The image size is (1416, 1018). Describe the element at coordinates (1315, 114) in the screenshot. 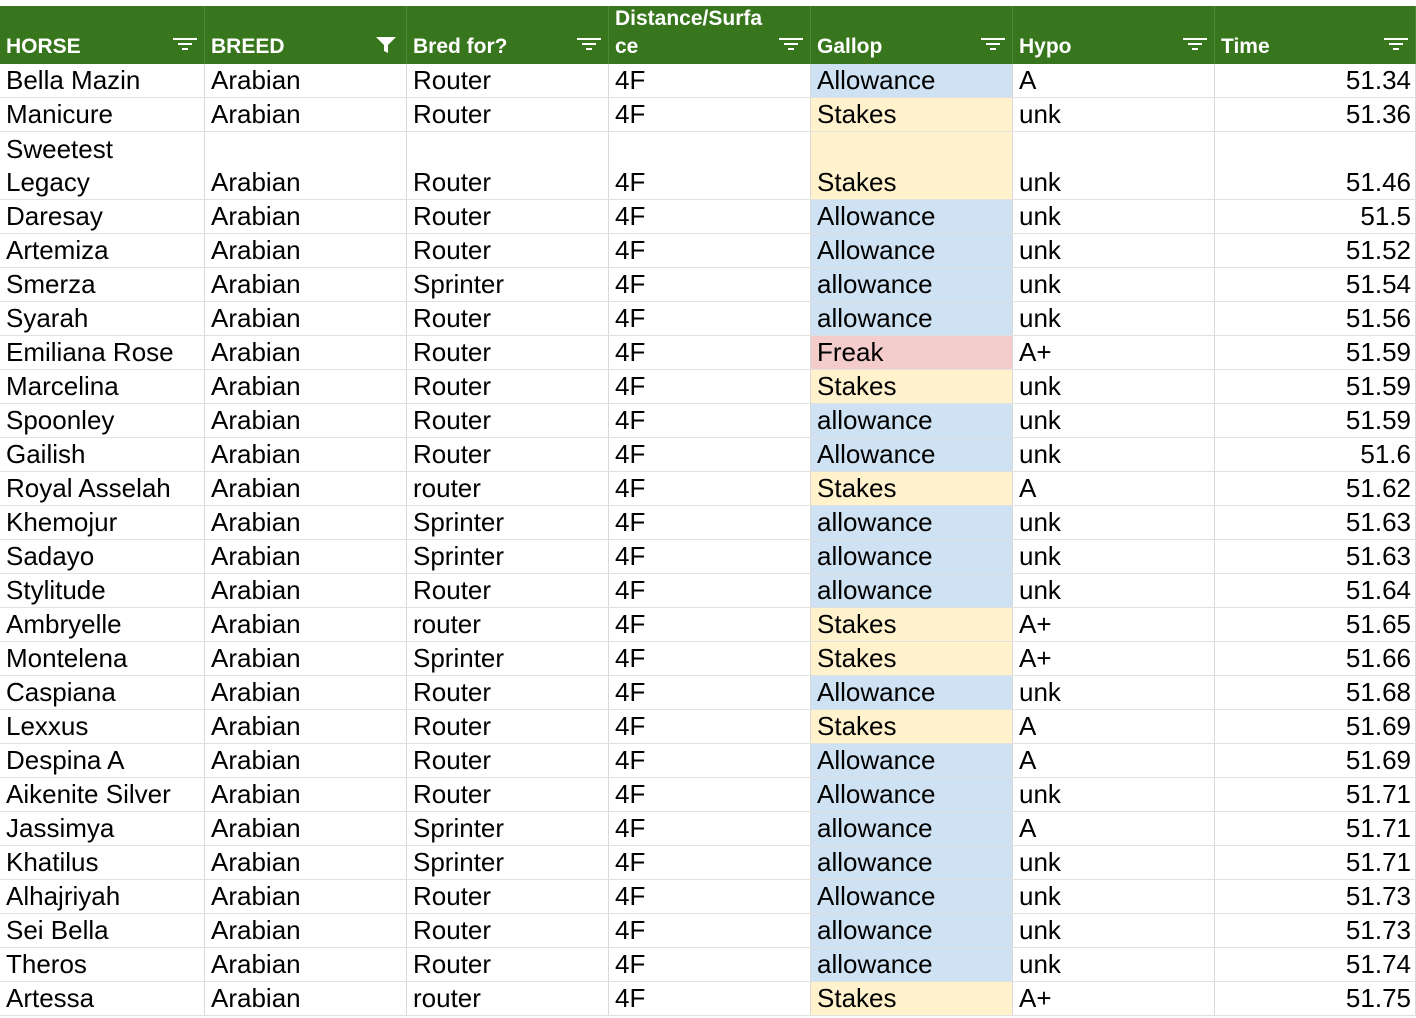

I see `cell-time: 51.36` at that location.